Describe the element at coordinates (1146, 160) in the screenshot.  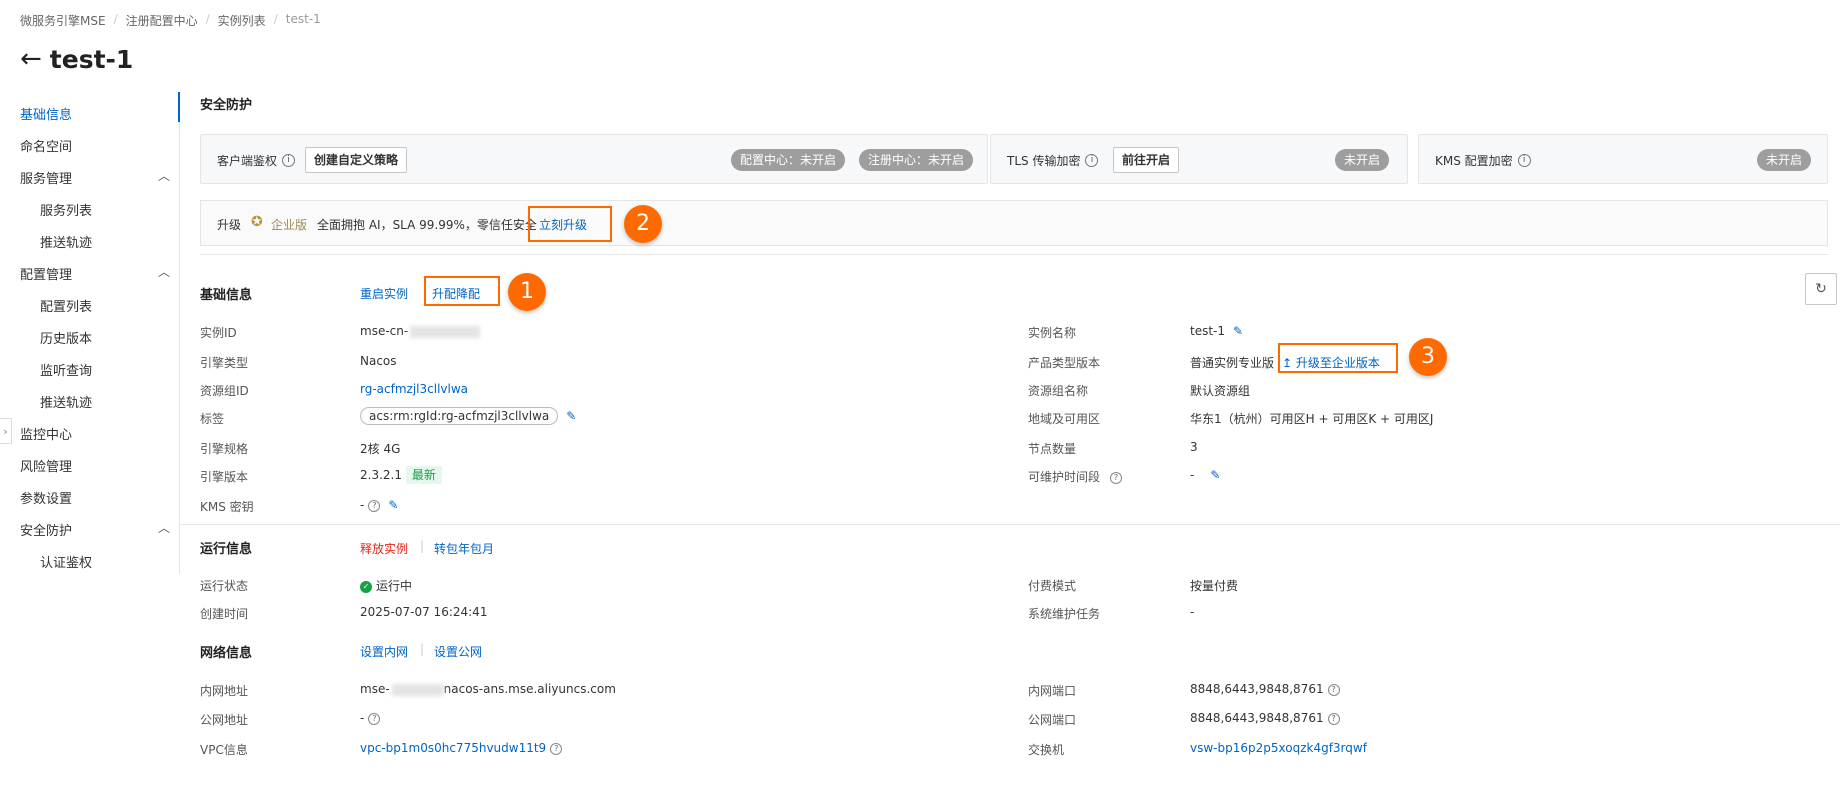
I see `tls-enable-button: 前往开启` at that location.